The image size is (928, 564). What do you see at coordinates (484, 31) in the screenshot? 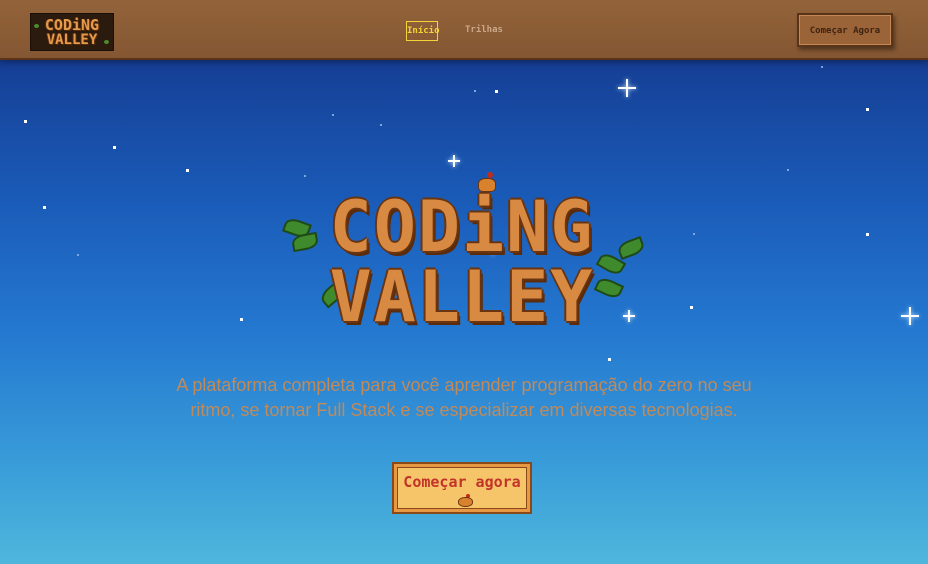
I see `nav-link-trilhas: Trilhas` at bounding box center [484, 31].